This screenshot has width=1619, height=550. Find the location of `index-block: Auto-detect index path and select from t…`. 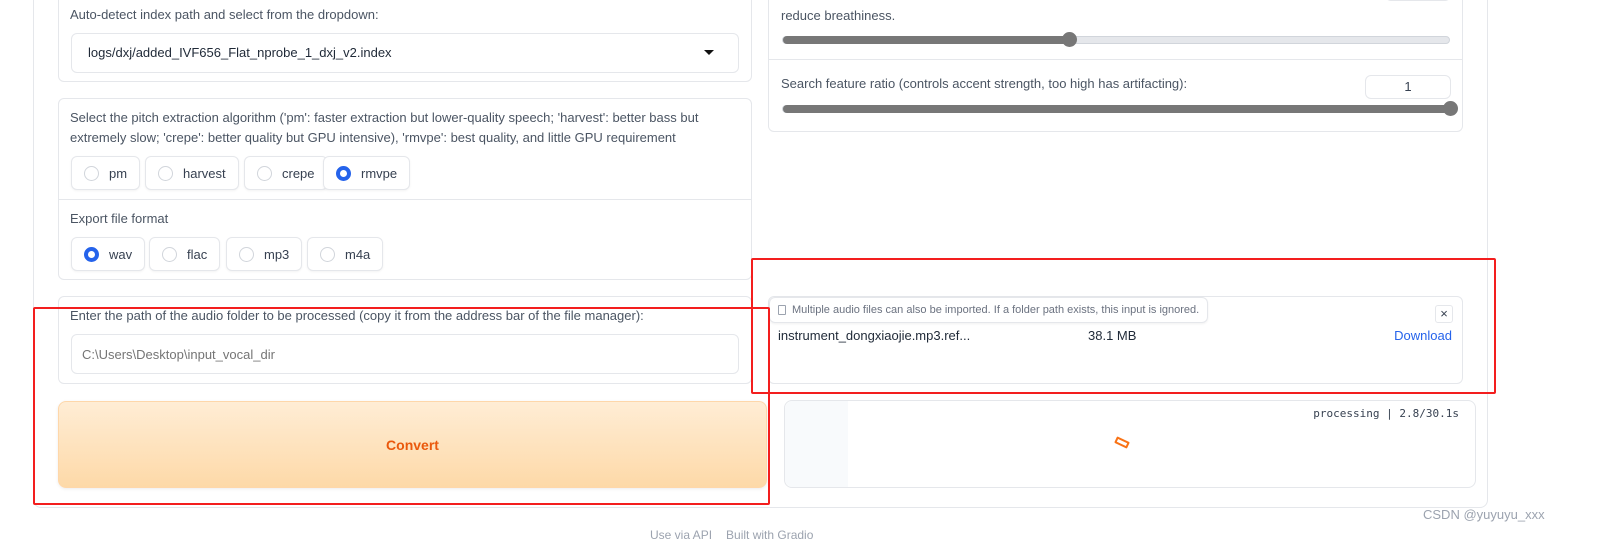

index-block: Auto-detect index path and select from t… is located at coordinates (405, 41).